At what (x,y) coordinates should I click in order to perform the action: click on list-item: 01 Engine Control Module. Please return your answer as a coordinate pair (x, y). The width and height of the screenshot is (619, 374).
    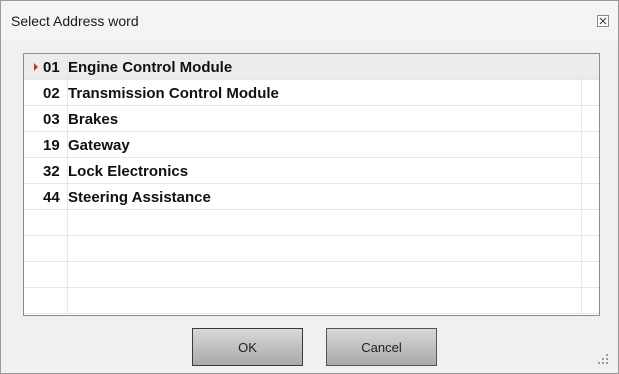
    Looking at the image, I should click on (311, 67).